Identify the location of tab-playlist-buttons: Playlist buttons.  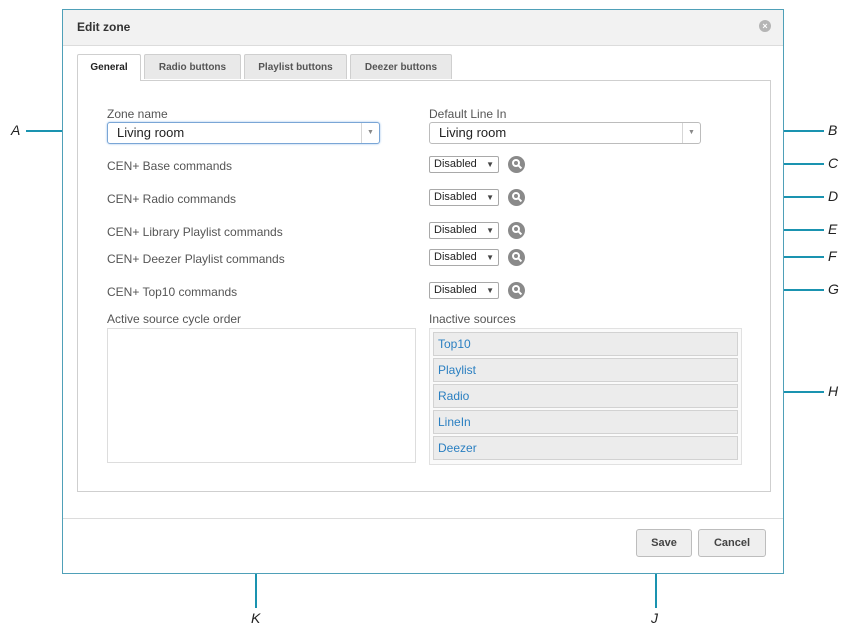
(295, 66).